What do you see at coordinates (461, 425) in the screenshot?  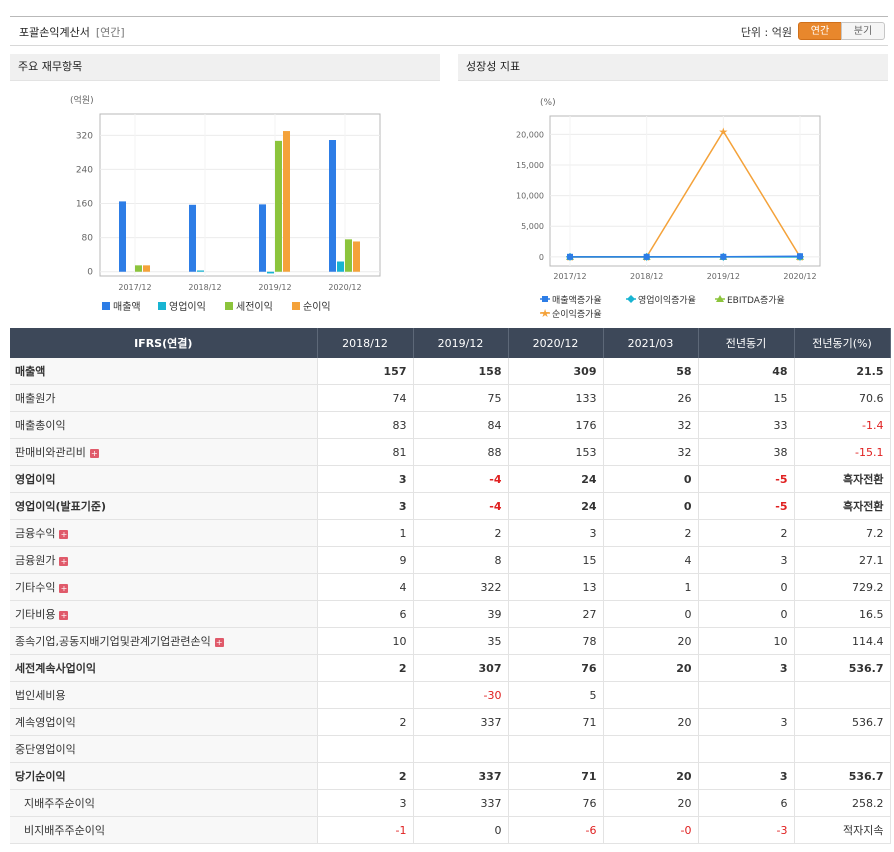 I see `table-cell: 84` at bounding box center [461, 425].